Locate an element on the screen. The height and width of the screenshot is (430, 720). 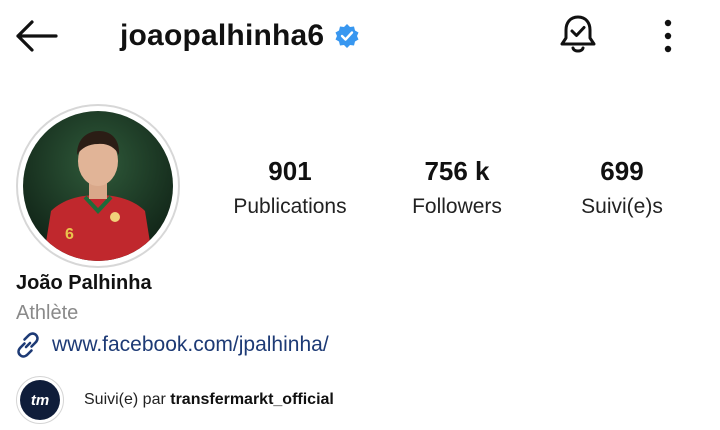
followed-by-text: Suivi(e) par transfermarkt_official is located at coordinates (209, 400).